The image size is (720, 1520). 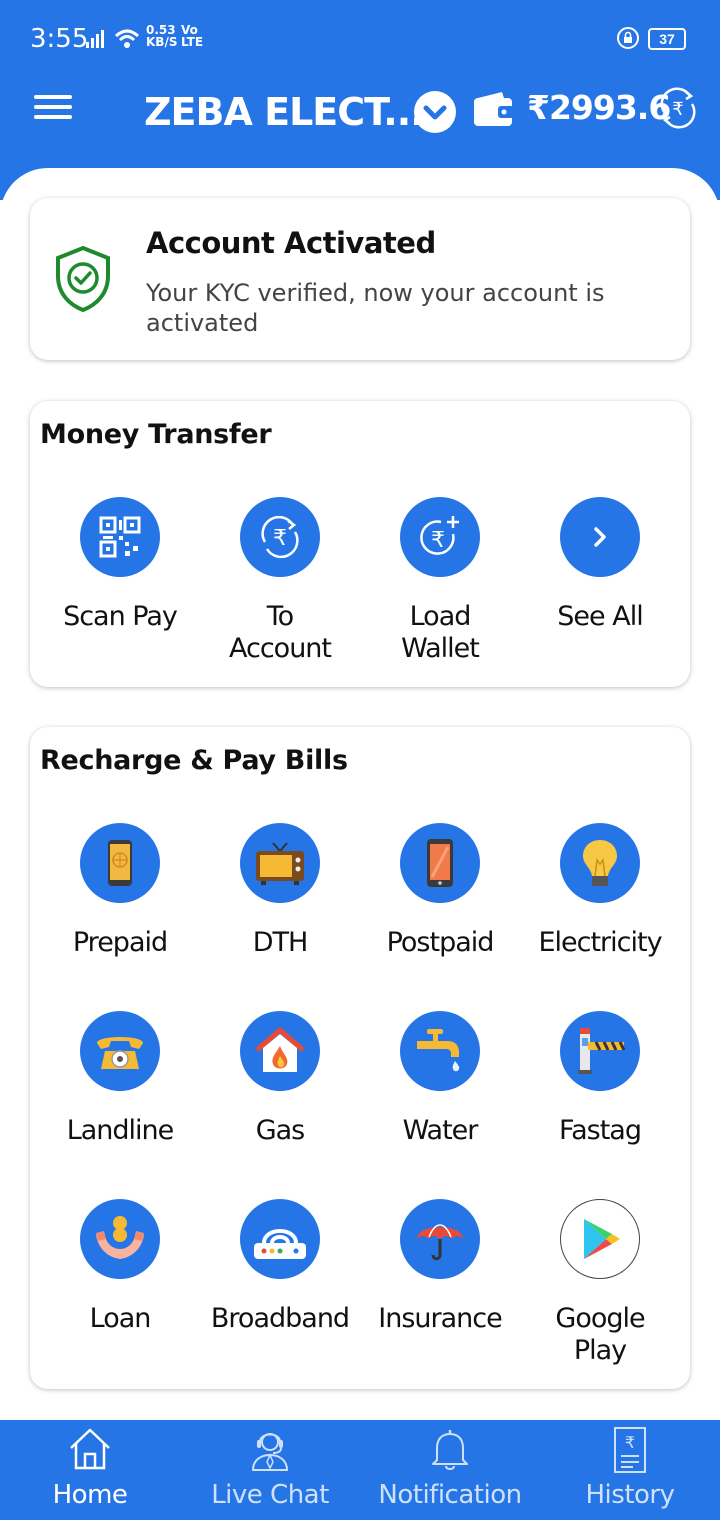 What do you see at coordinates (280, 1267) in the screenshot?
I see `broadband-tile: Broadband` at bounding box center [280, 1267].